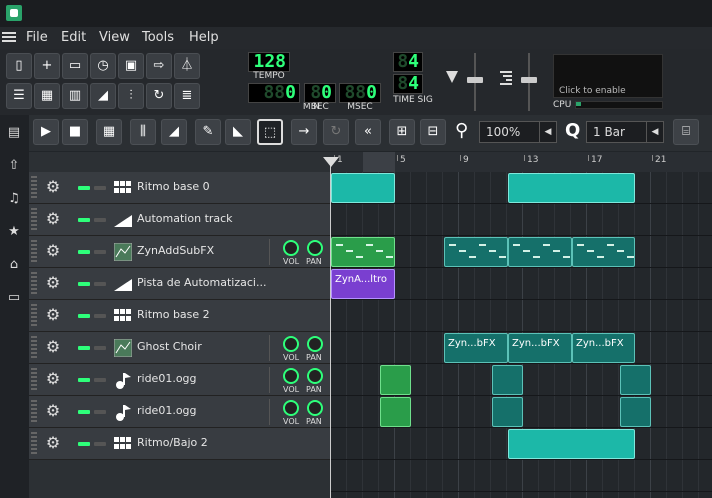  Describe the element at coordinates (167, 378) in the screenshot. I see `track-name: ride01.ogg` at that location.